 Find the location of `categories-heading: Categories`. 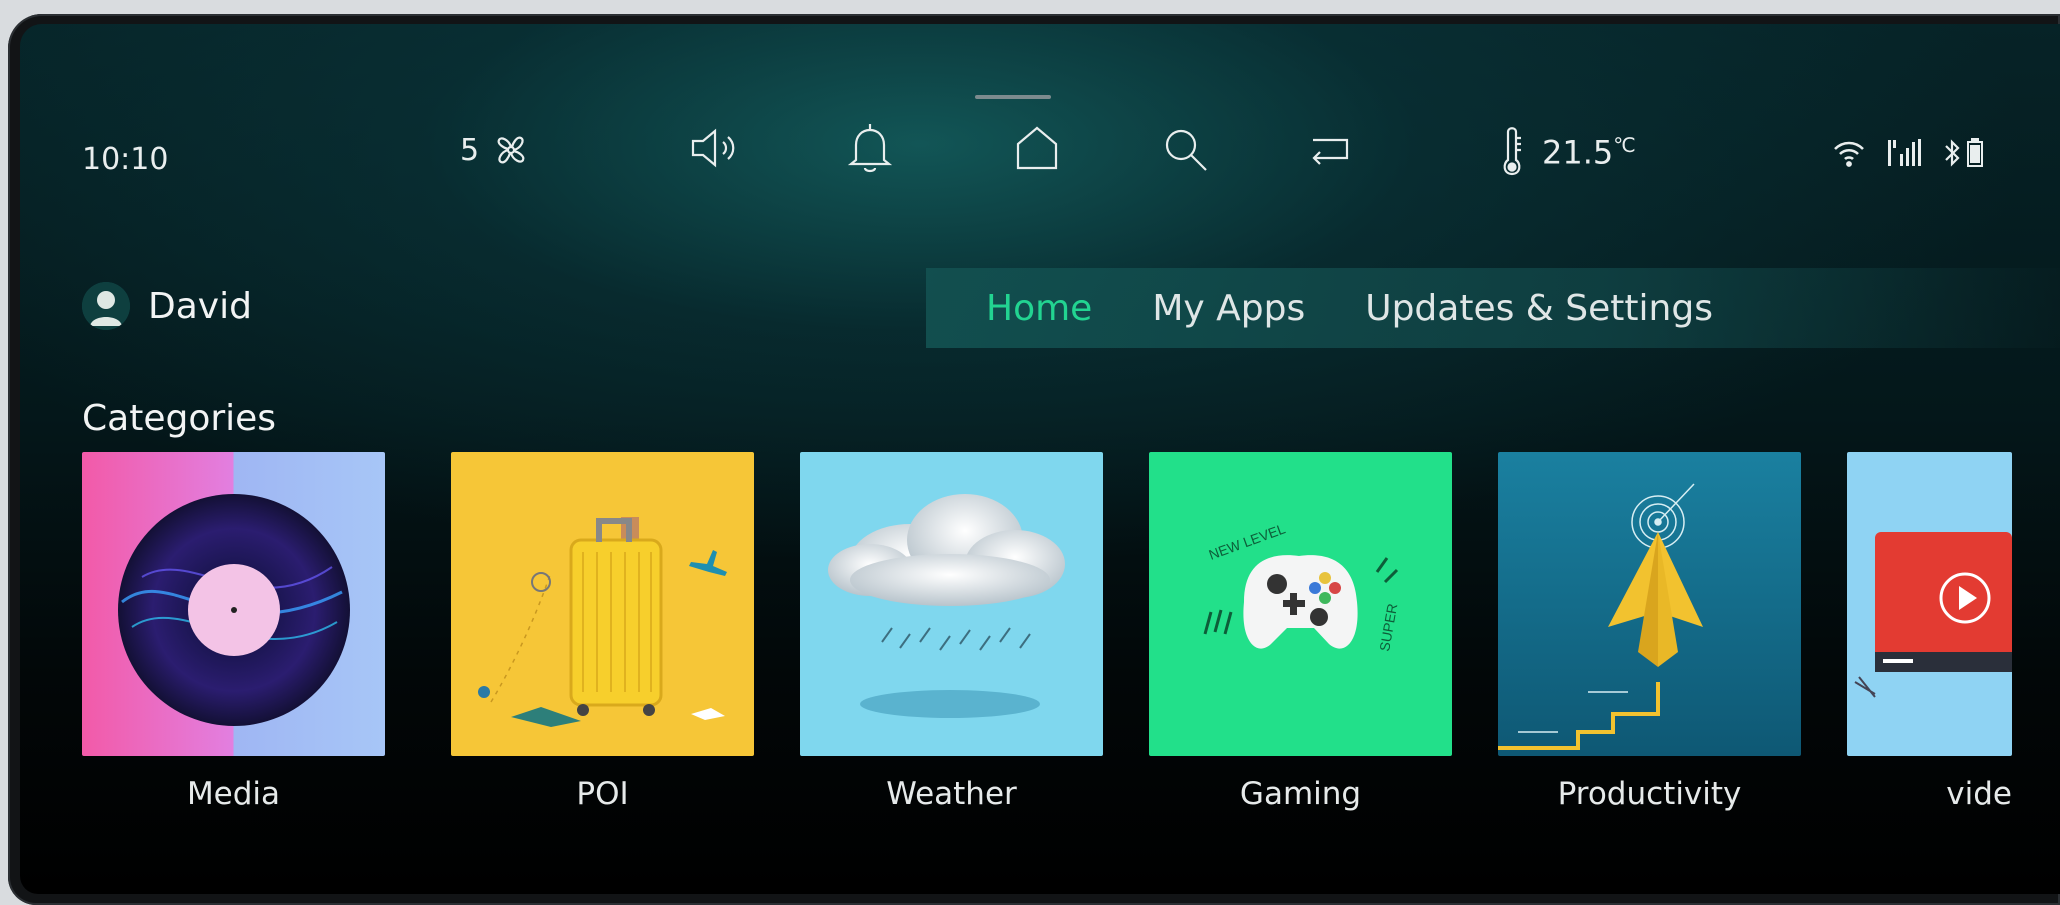

categories-heading: Categories is located at coordinates (179, 418).